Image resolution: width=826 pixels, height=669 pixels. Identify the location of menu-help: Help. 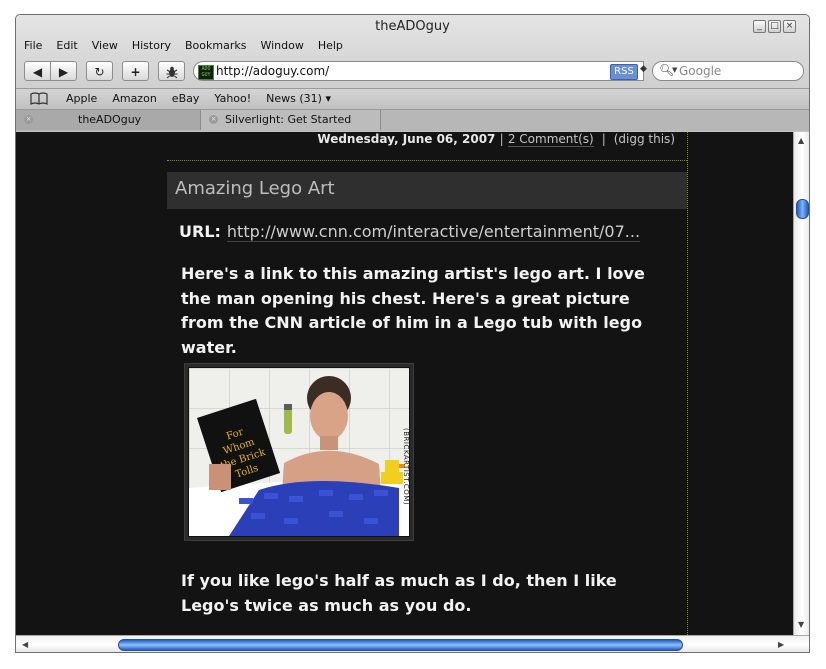
(330, 45).